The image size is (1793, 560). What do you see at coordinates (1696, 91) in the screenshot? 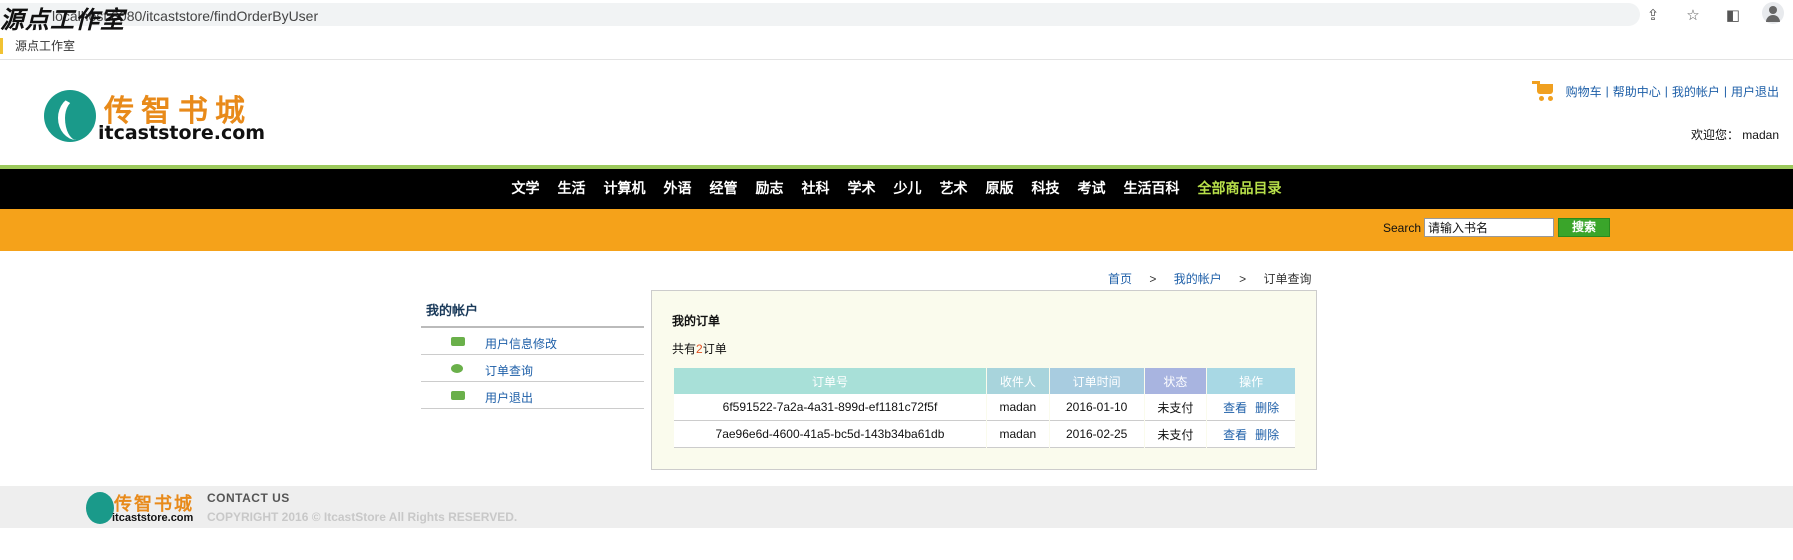
I see `account-link: 我的帐户` at bounding box center [1696, 91].